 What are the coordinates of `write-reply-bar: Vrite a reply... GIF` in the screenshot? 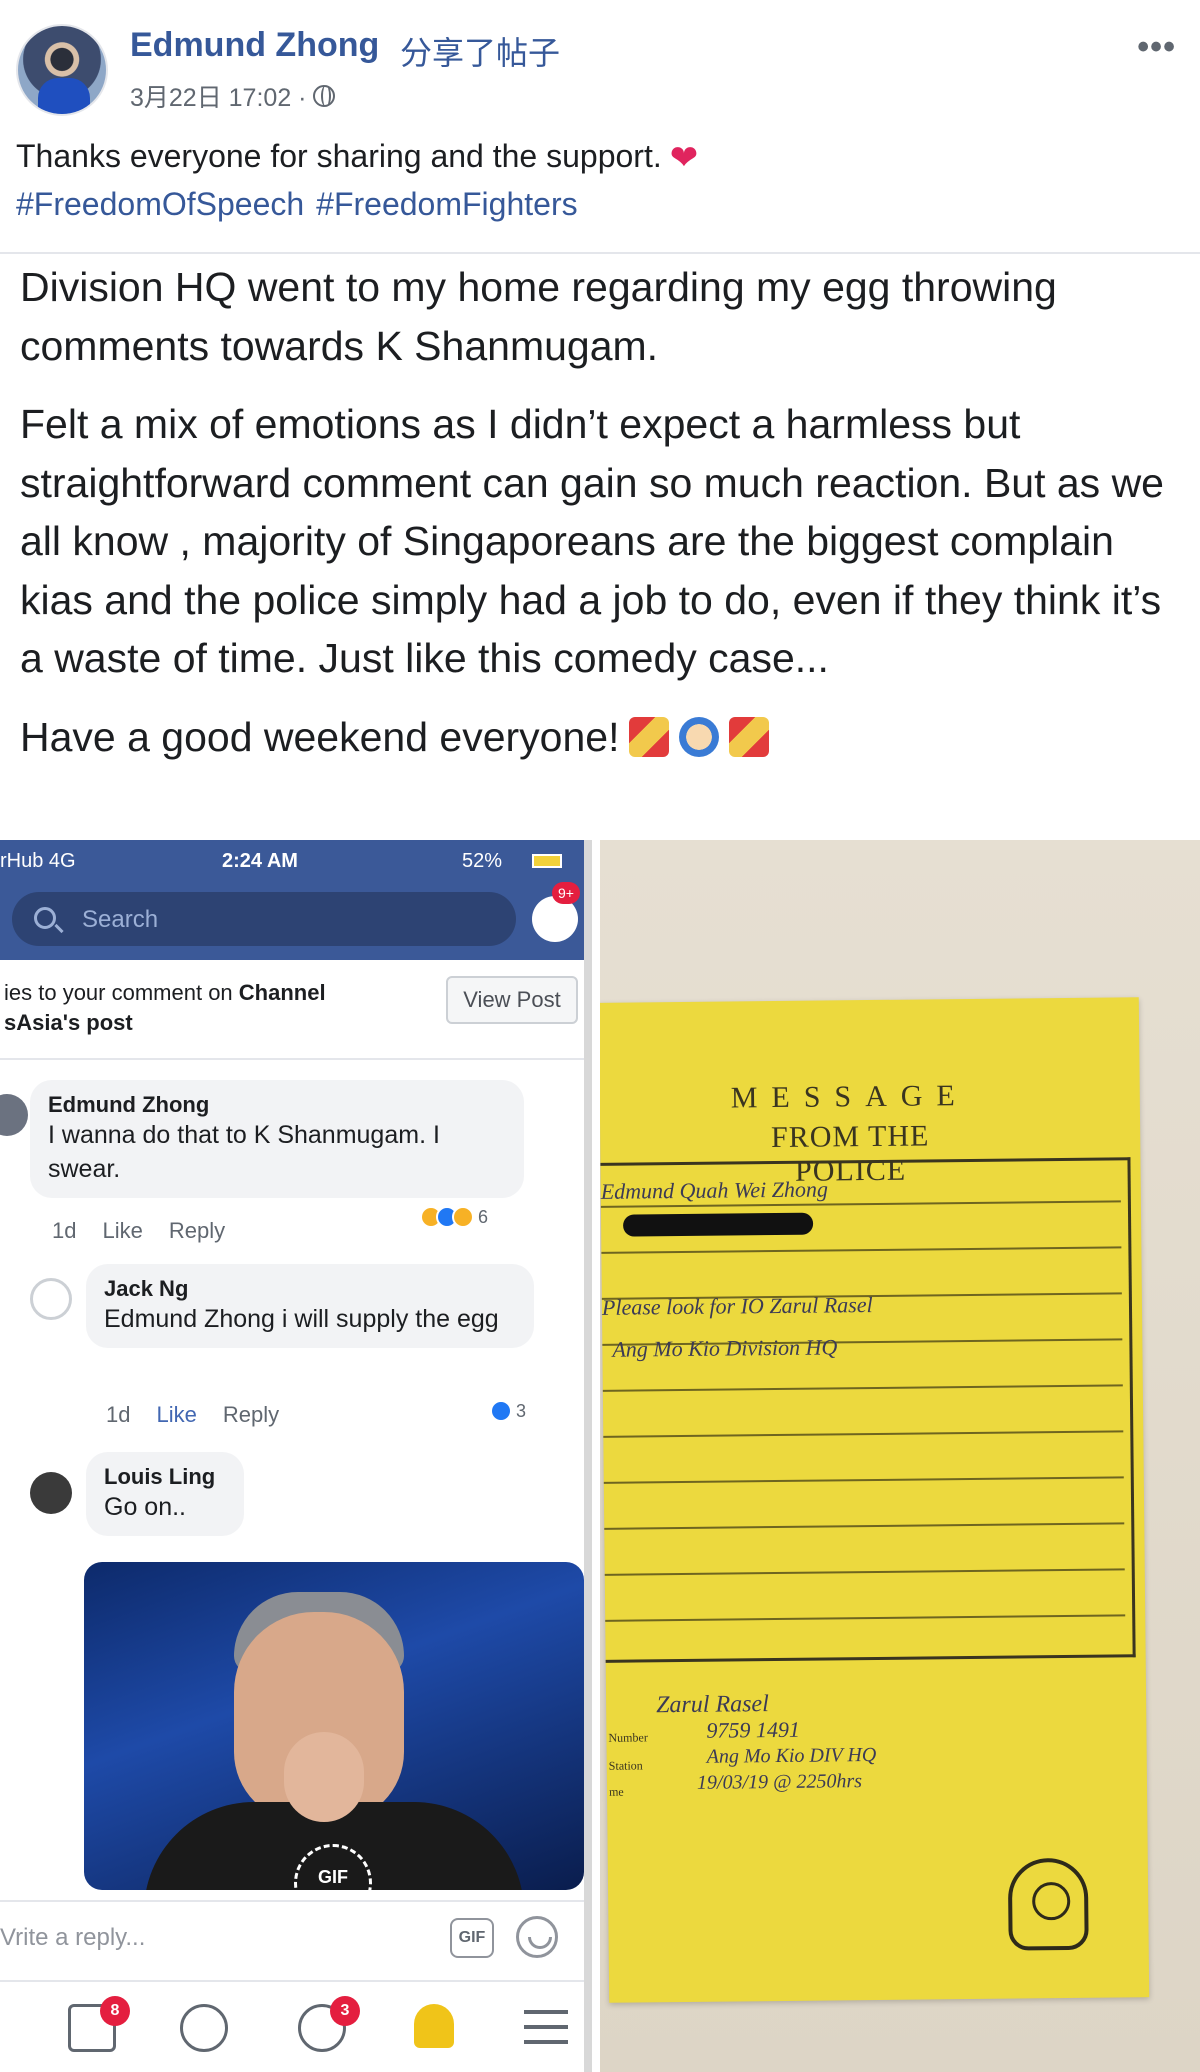 It's located at (292, 1940).